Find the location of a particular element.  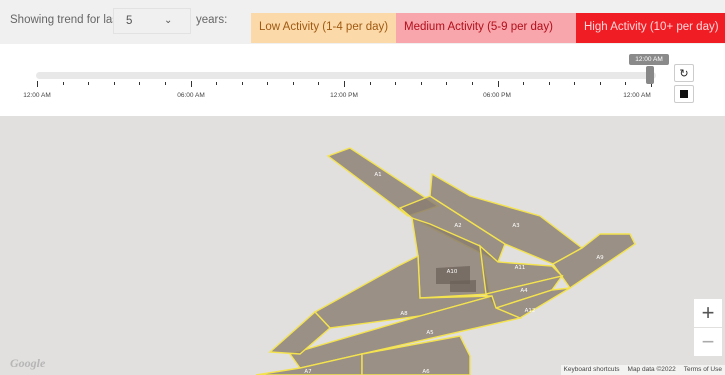

map-data-text: Map data ©2022 is located at coordinates (651, 369).